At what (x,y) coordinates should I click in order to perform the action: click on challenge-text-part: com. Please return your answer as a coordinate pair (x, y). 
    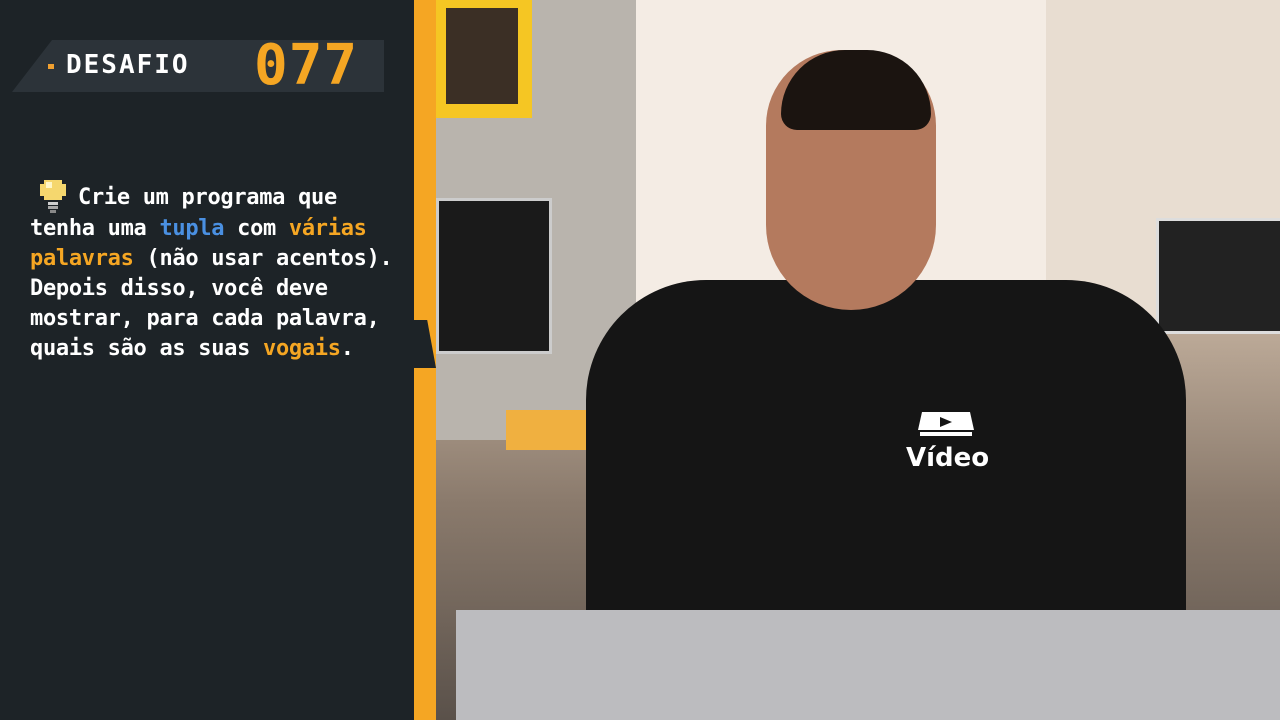
    Looking at the image, I should click on (256, 228).